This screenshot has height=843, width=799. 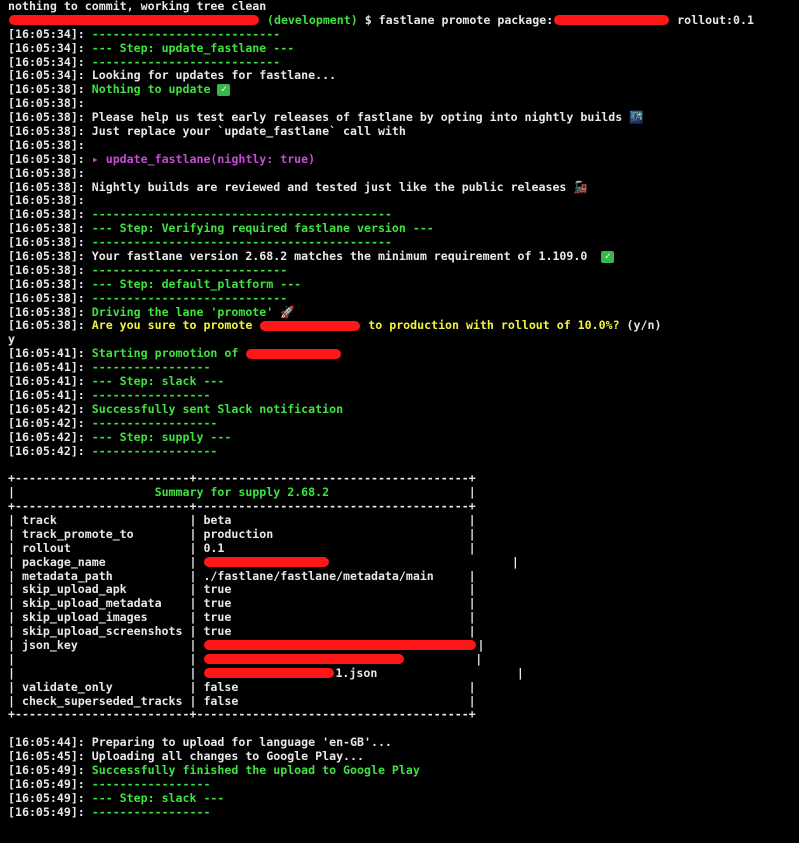 I want to click on terminal-text: (development), so click(x=309, y=19).